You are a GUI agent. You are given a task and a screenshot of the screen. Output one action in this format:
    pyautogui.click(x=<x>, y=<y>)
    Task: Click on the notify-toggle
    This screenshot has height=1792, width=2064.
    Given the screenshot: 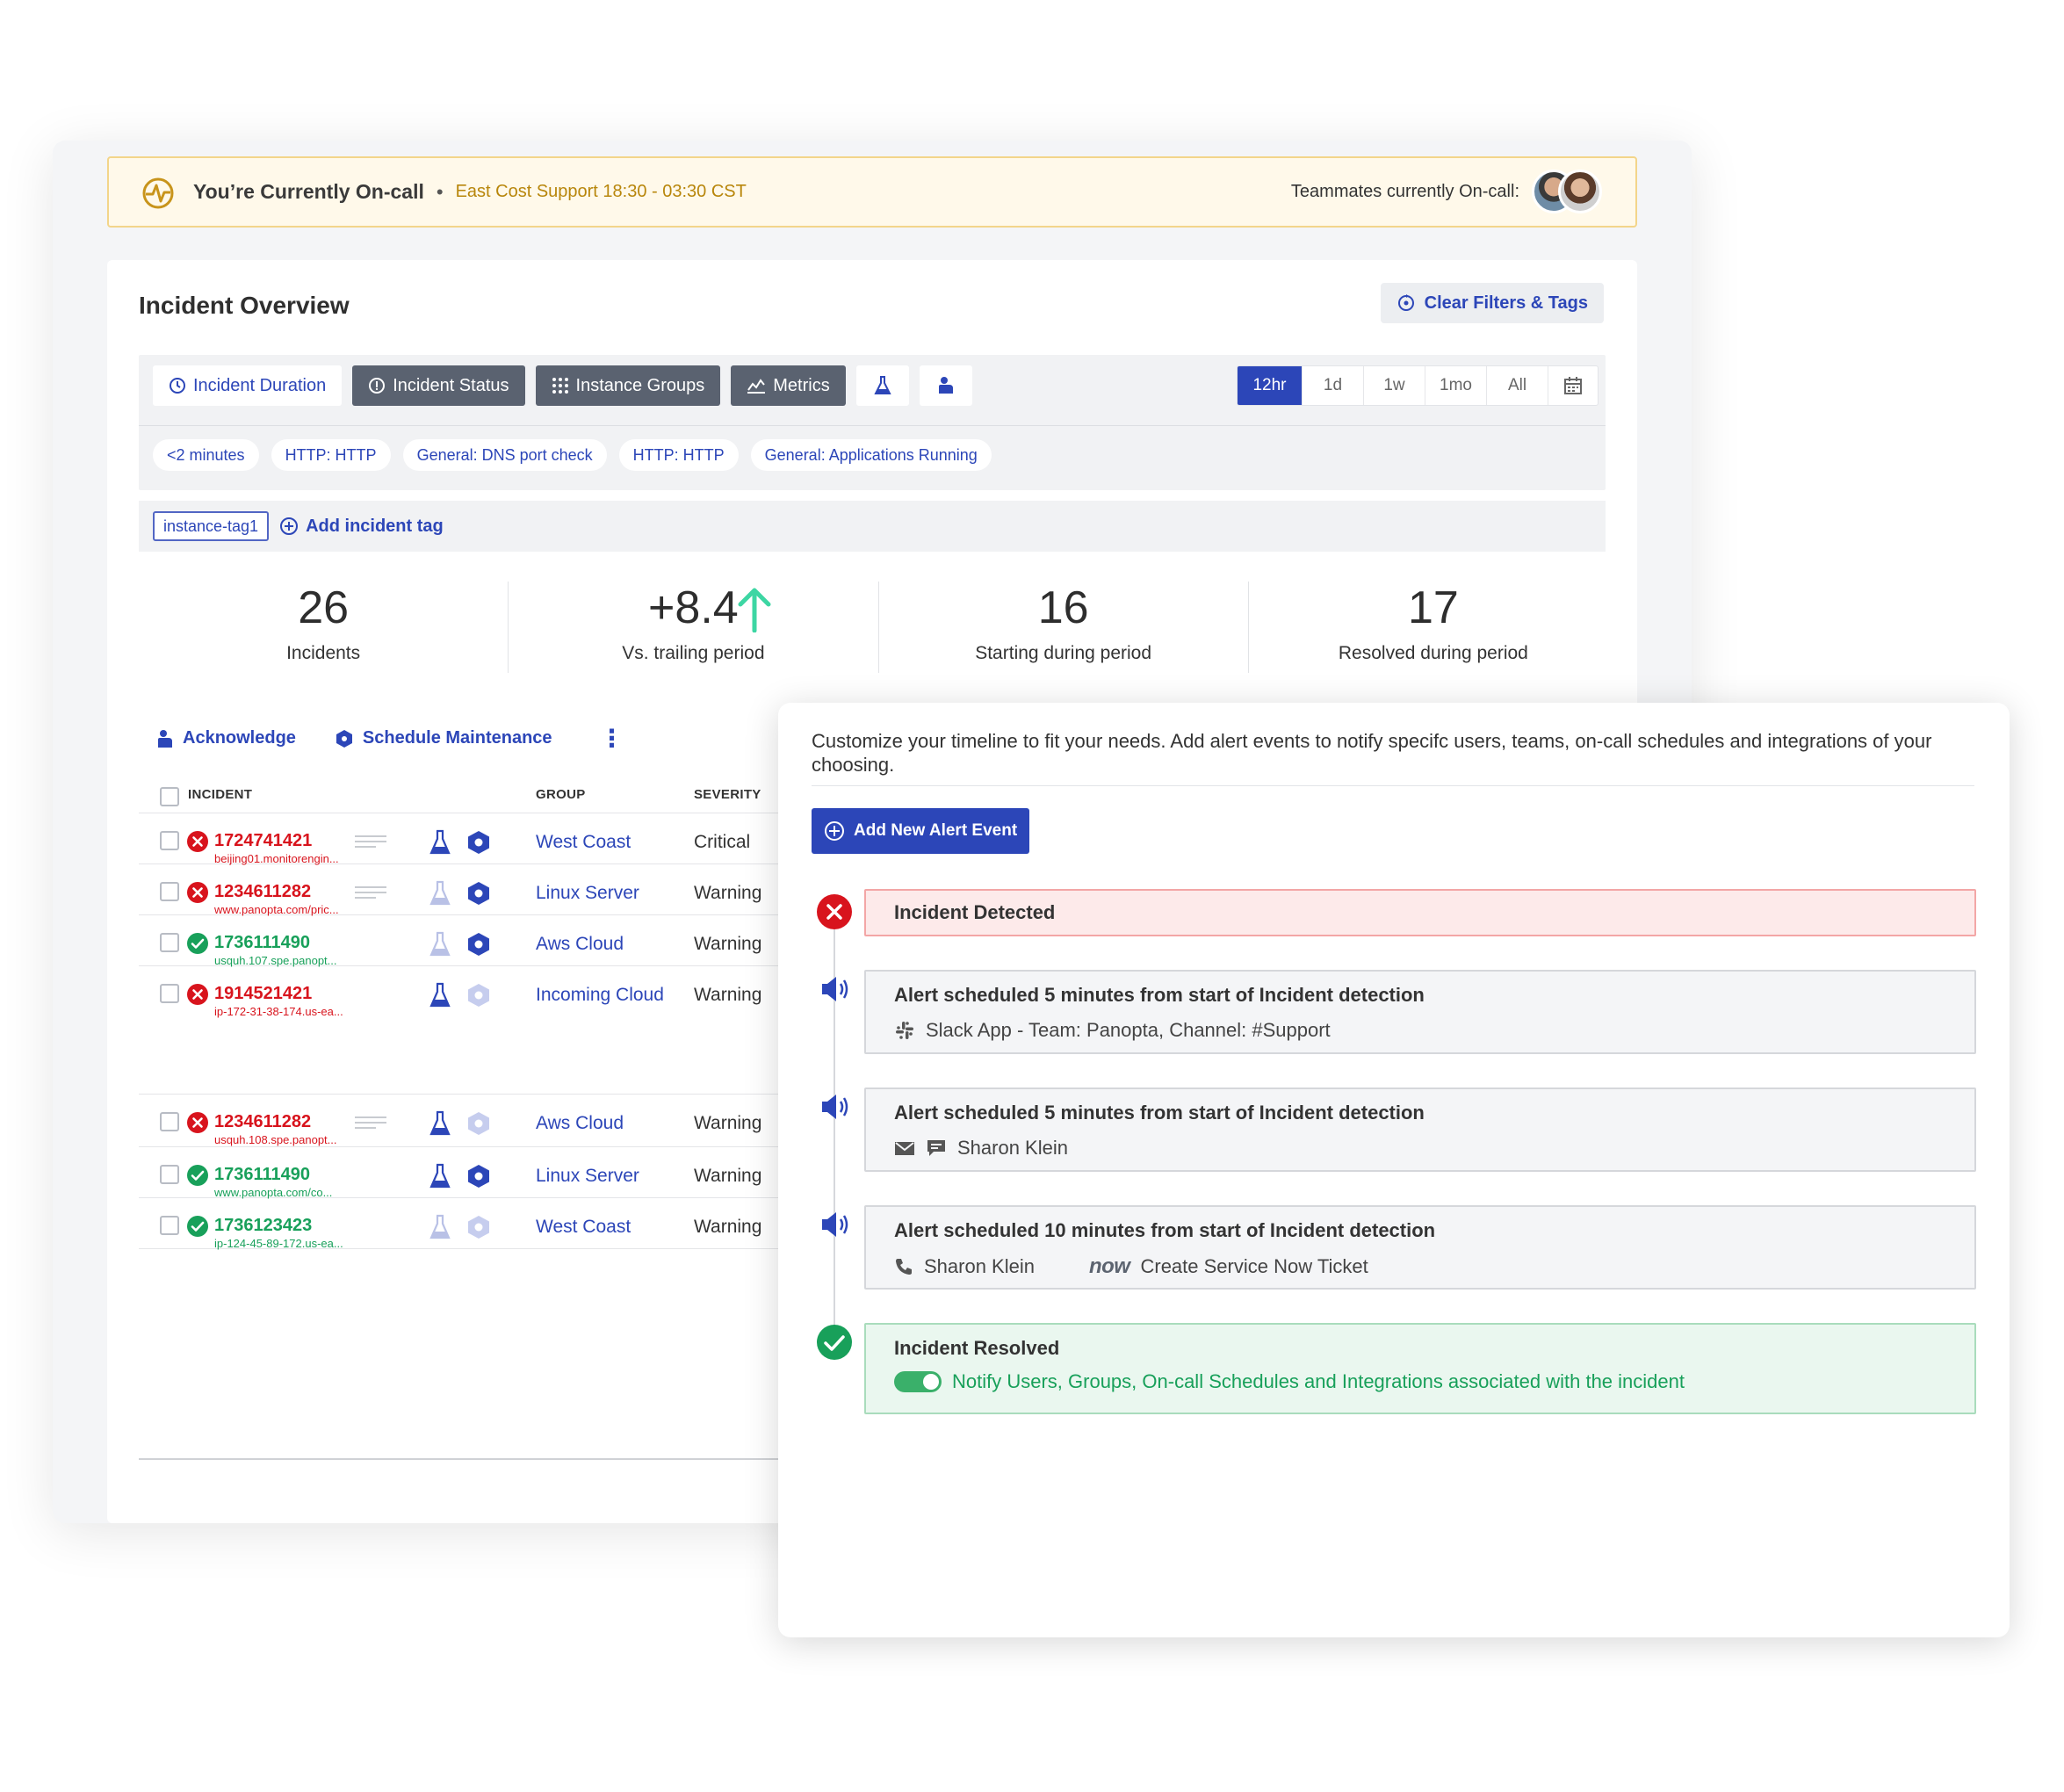 What is the action you would take?
    pyautogui.click(x=918, y=1382)
    